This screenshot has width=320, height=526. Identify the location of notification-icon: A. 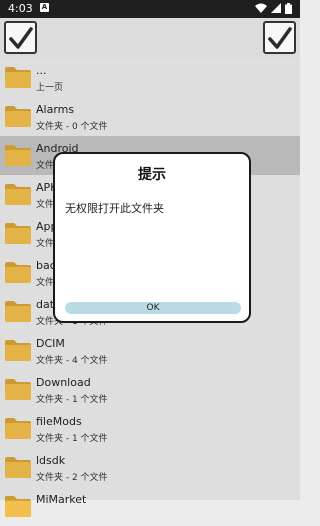
(44, 7).